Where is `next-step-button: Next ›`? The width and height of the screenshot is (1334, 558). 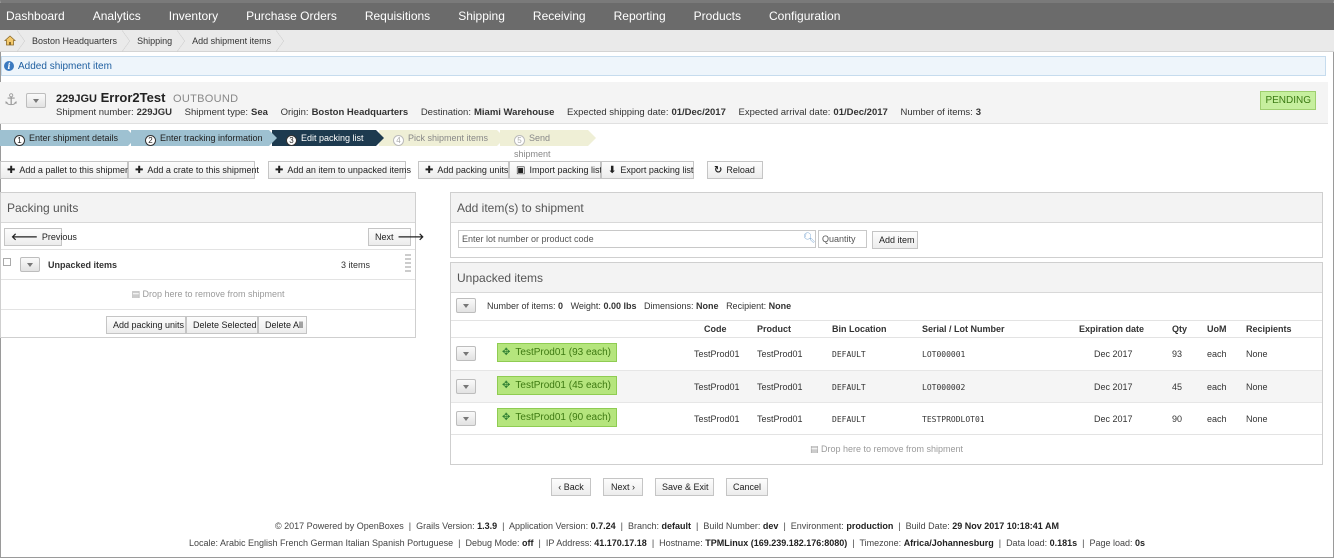
next-step-button: Next › is located at coordinates (623, 487).